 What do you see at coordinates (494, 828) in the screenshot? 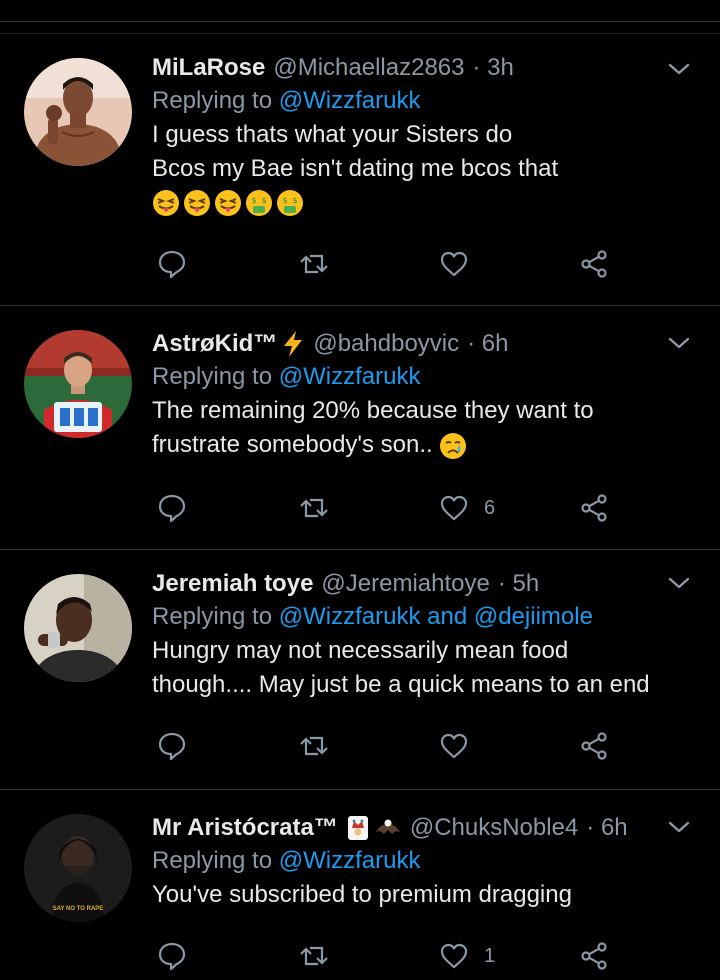
I see `author-handle: @ChuksNoble4` at bounding box center [494, 828].